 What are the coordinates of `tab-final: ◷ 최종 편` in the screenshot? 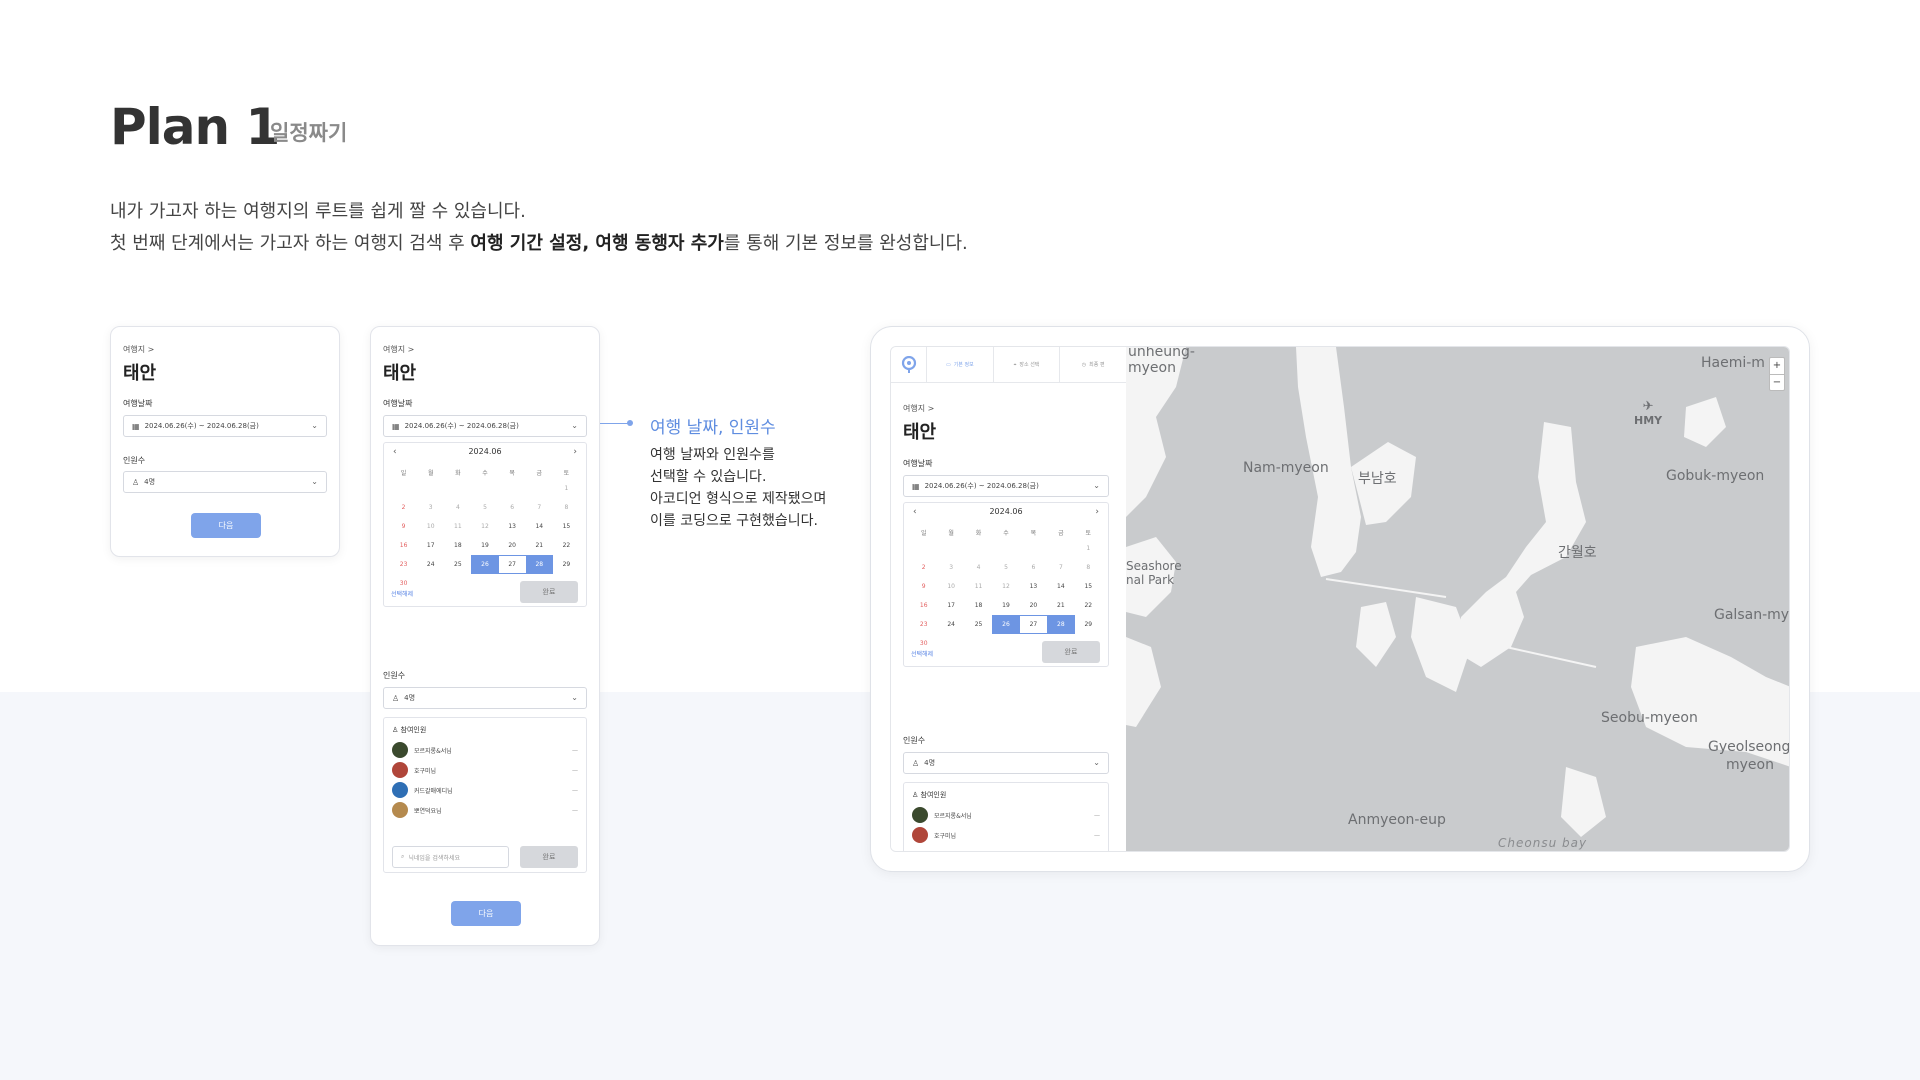 It's located at (1093, 364).